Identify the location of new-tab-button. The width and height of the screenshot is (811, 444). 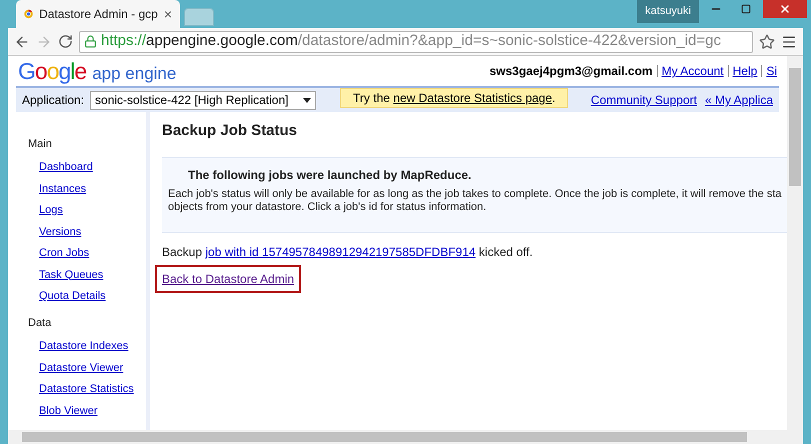
(199, 17).